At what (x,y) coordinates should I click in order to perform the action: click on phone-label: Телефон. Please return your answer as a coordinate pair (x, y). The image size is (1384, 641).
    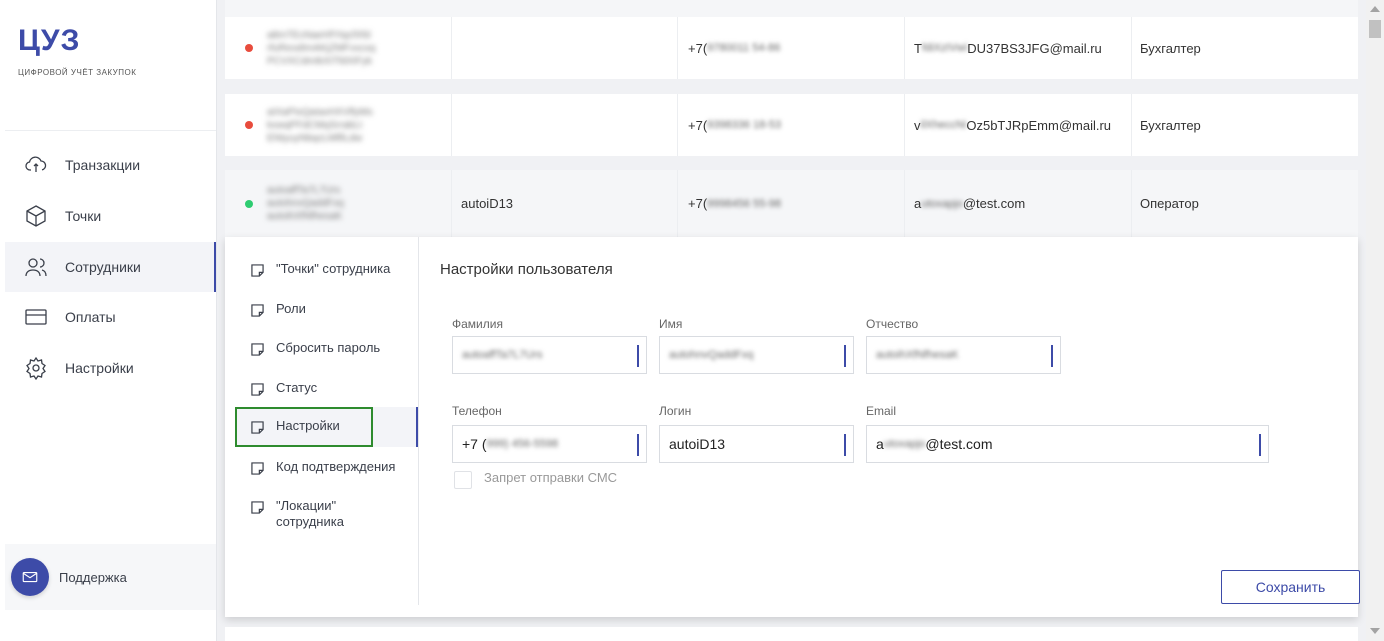
    Looking at the image, I should click on (477, 411).